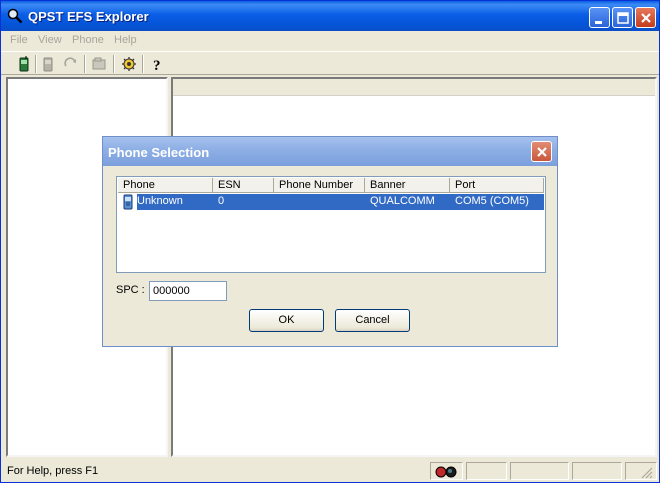 The image size is (660, 483). Describe the element at coordinates (53, 471) in the screenshot. I see `status-text: For Help, press F1` at that location.